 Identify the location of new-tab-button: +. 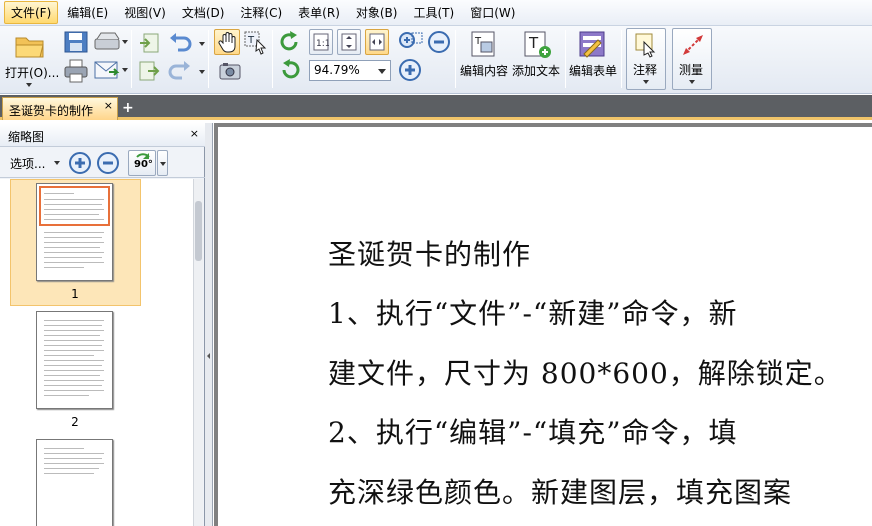
(128, 108).